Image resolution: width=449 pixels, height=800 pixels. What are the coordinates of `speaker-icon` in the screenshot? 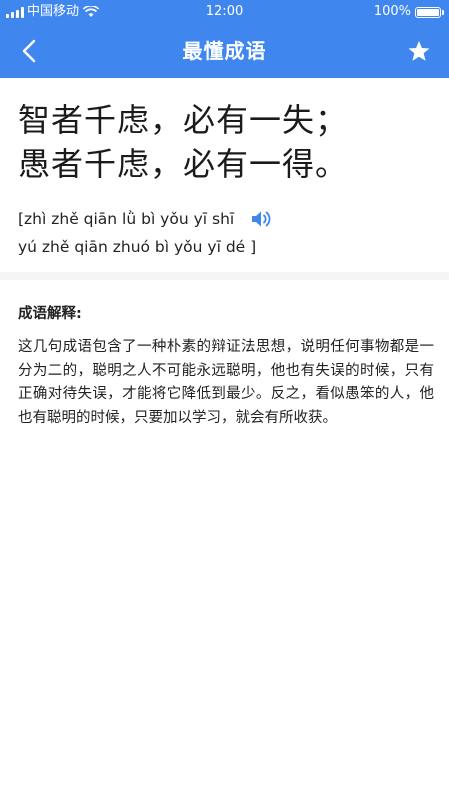 It's located at (261, 219).